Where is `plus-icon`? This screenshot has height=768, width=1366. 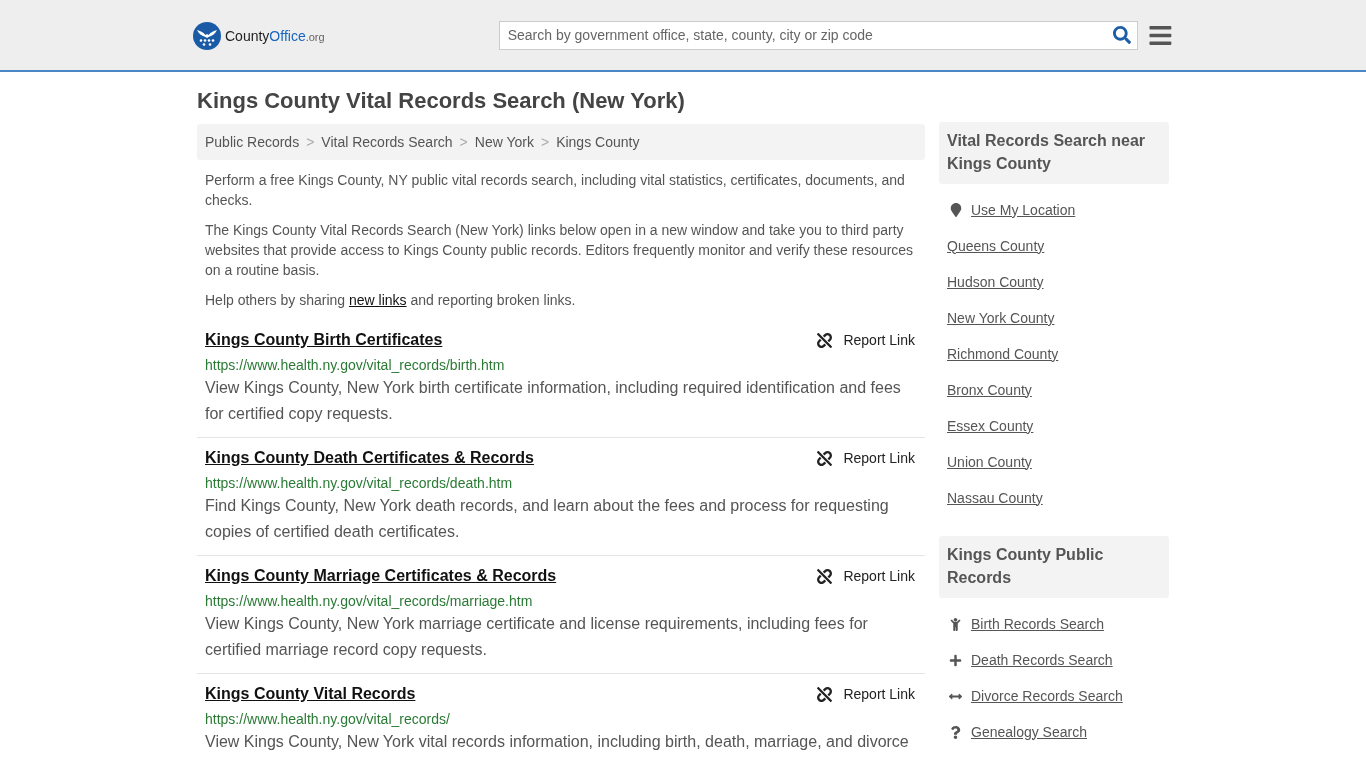 plus-icon is located at coordinates (955, 660).